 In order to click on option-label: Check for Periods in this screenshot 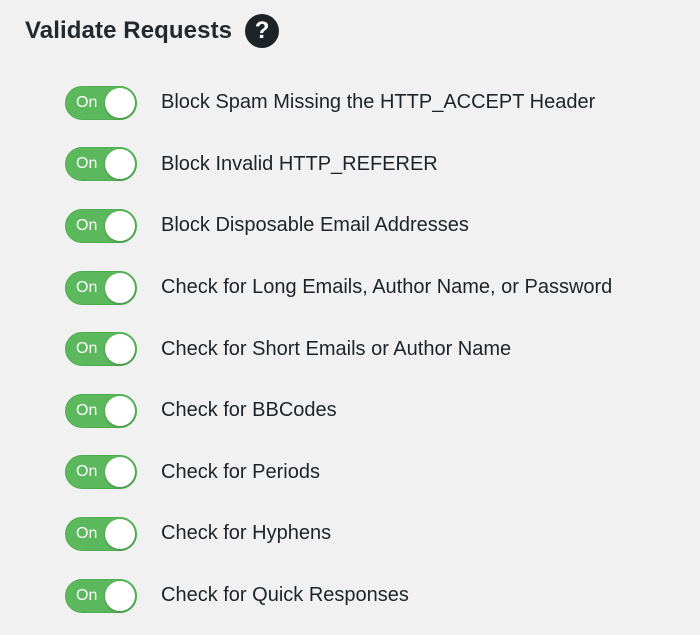, I will do `click(240, 471)`.